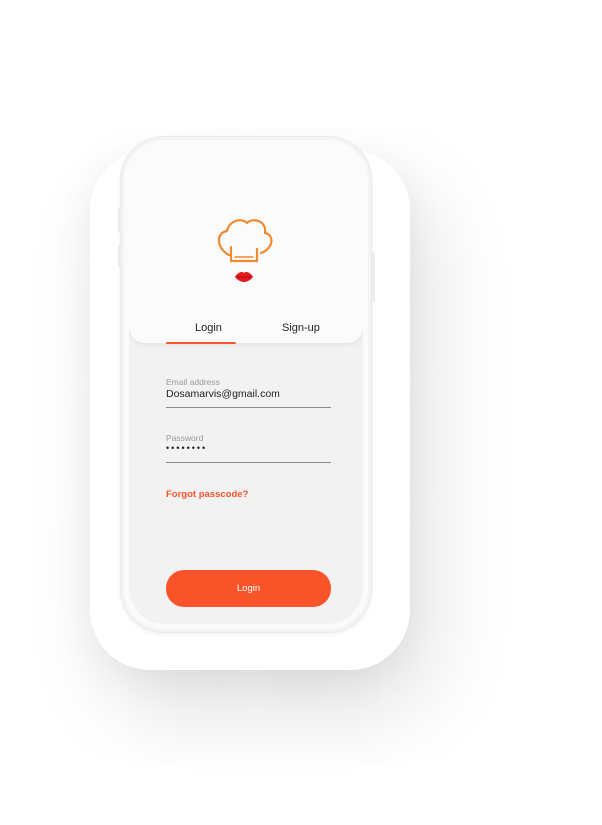 This screenshot has height=825, width=602. I want to click on side-button-right, so click(373, 277).